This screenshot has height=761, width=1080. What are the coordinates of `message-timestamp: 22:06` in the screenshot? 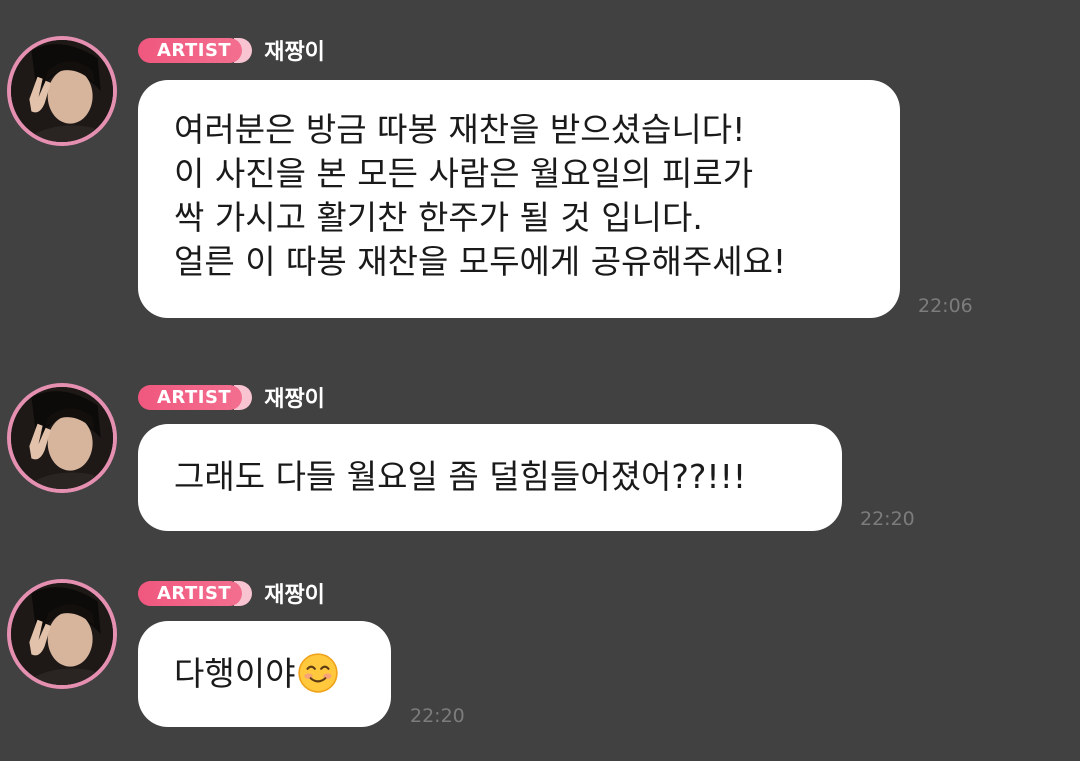 It's located at (945, 306).